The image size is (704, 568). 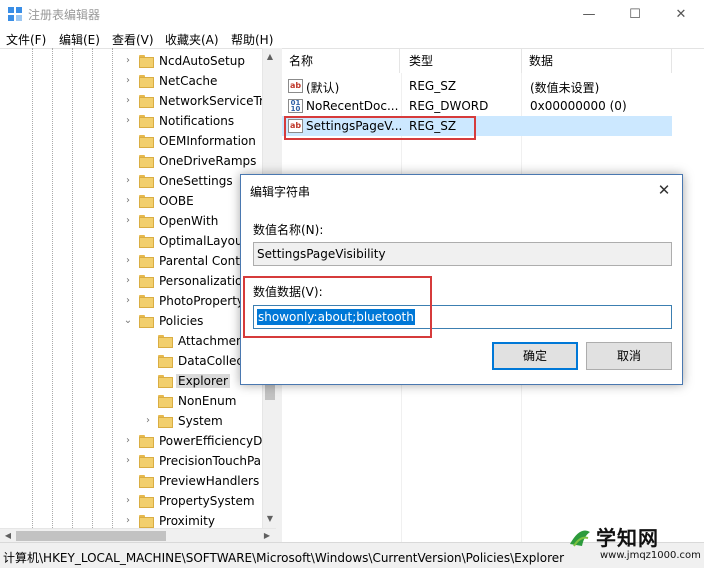 I want to click on tree-item: › OOBE, so click(x=131, y=202).